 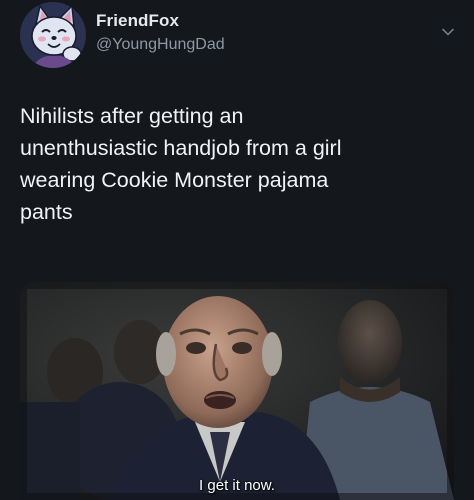 What do you see at coordinates (137, 21) in the screenshot?
I see `display-name: FriendFox` at bounding box center [137, 21].